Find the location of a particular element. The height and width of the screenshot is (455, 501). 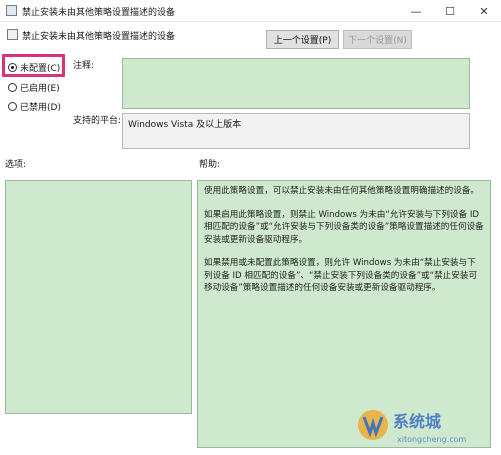

previous-setting-button: 上一个设置(P) is located at coordinates (302, 39).